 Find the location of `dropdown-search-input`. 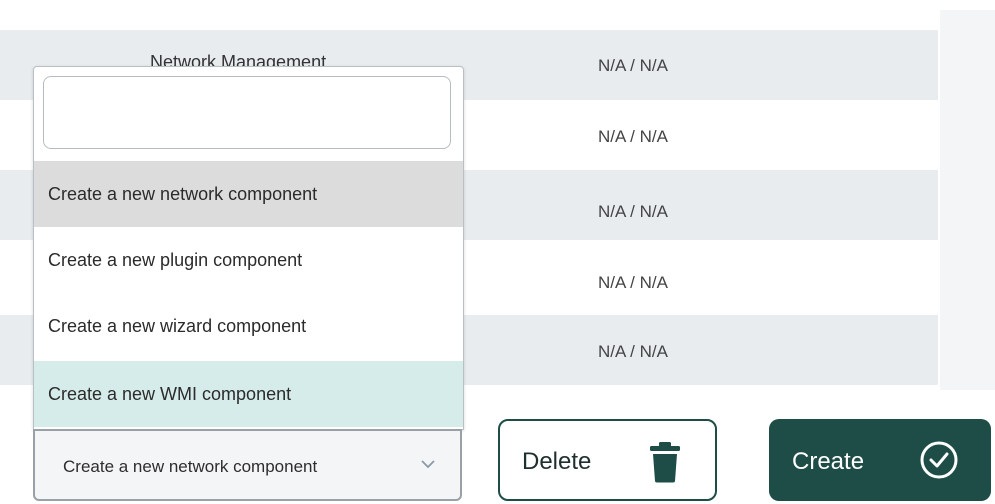

dropdown-search-input is located at coordinates (247, 112).